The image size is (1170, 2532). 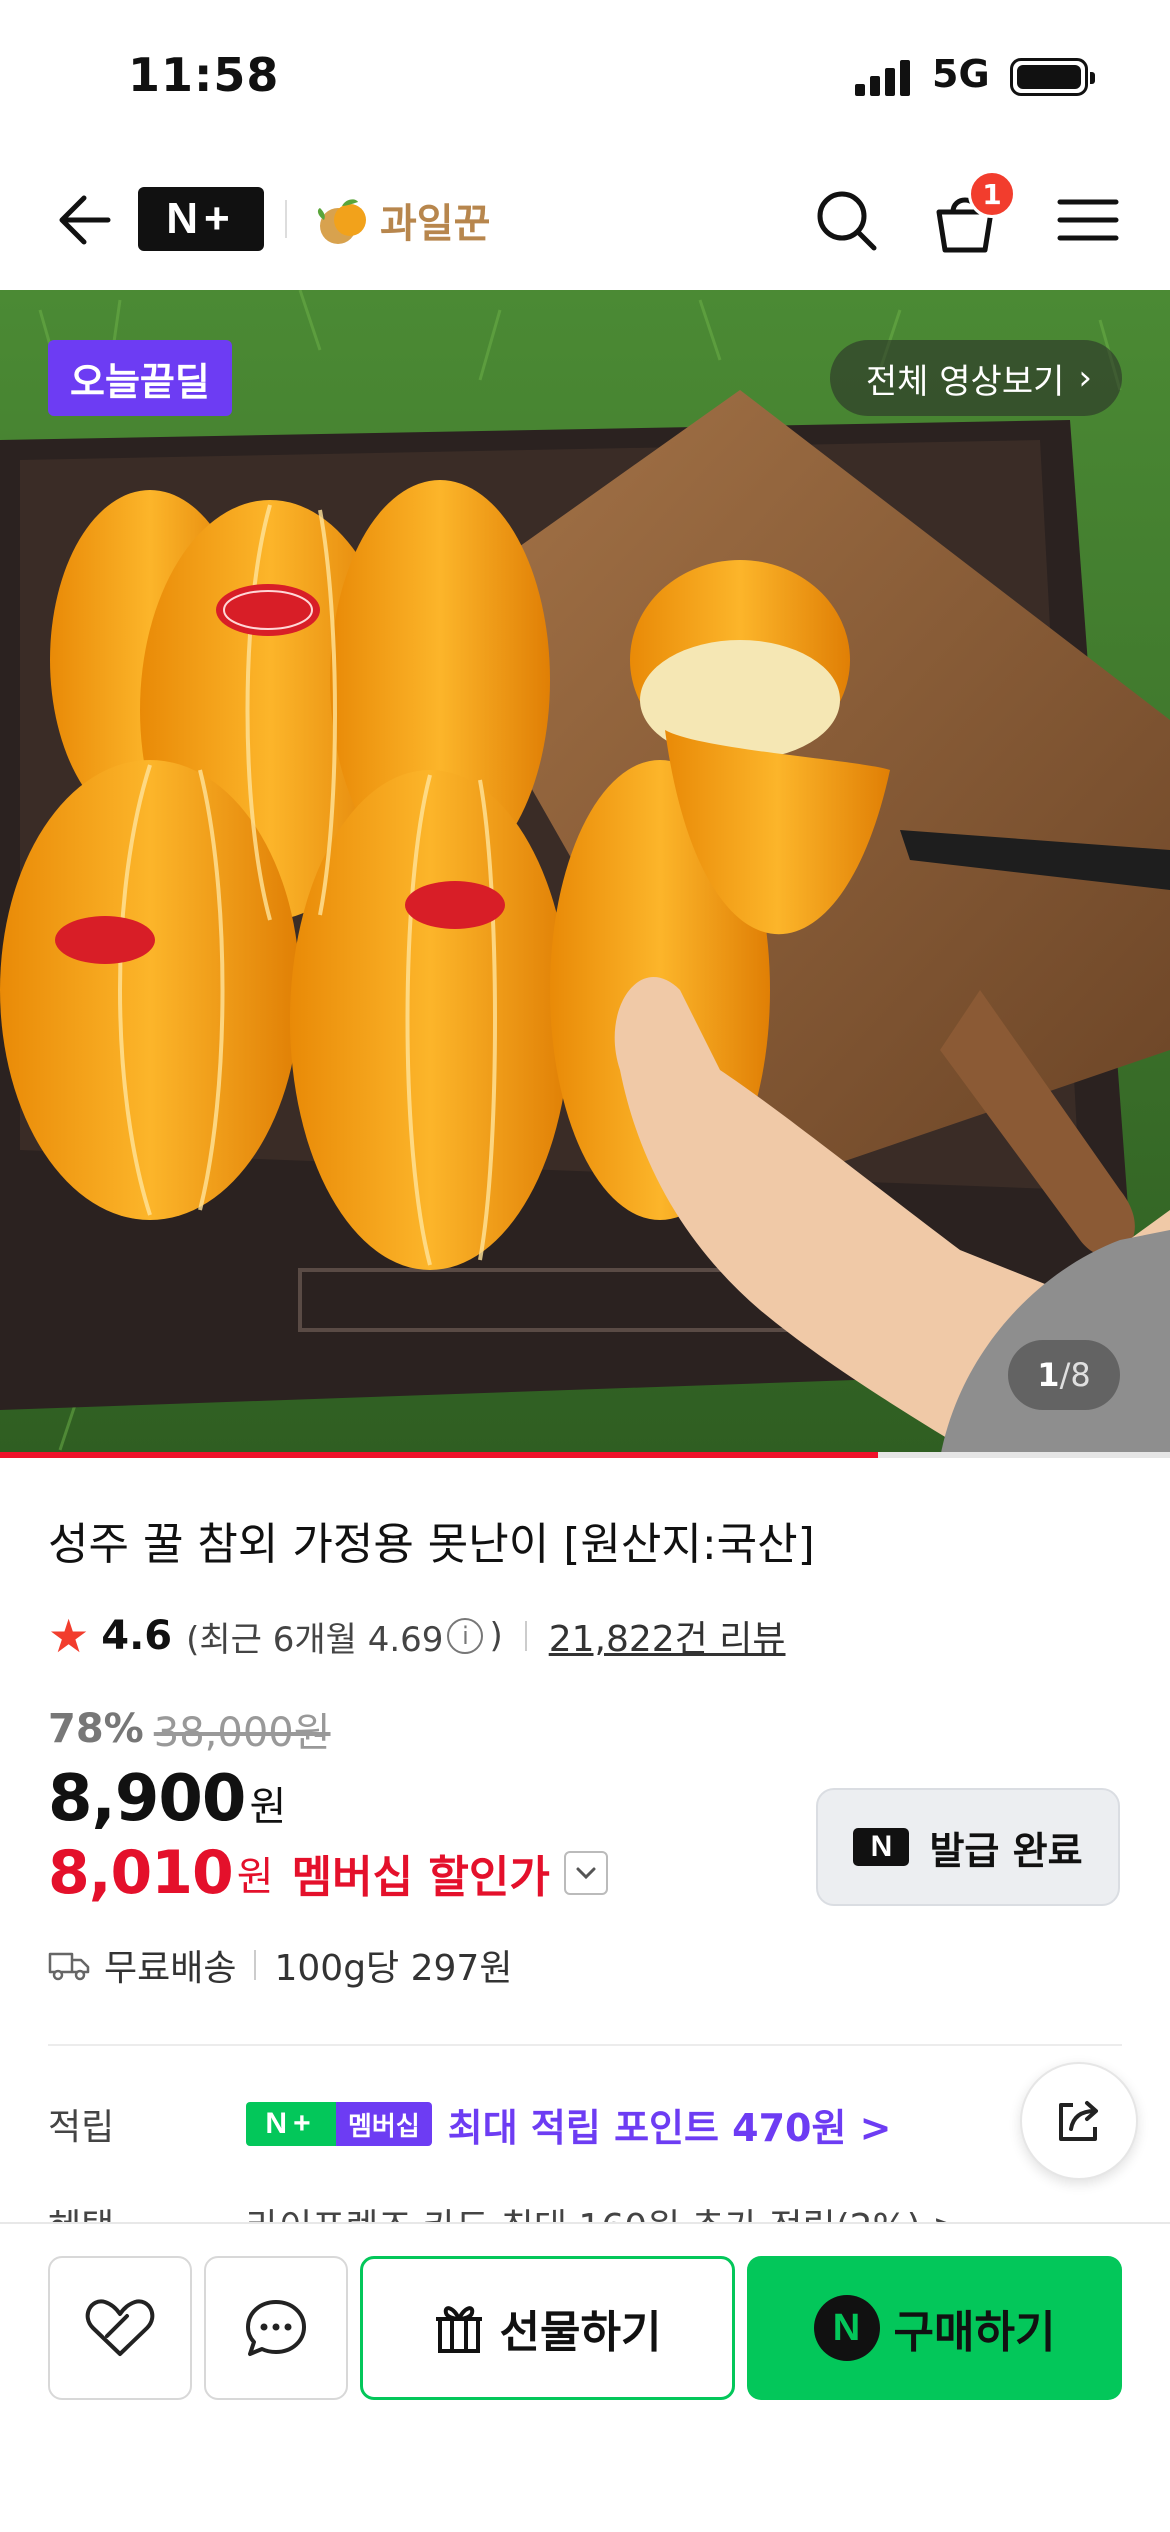 I want to click on wishlist-button, so click(x=120, y=2328).